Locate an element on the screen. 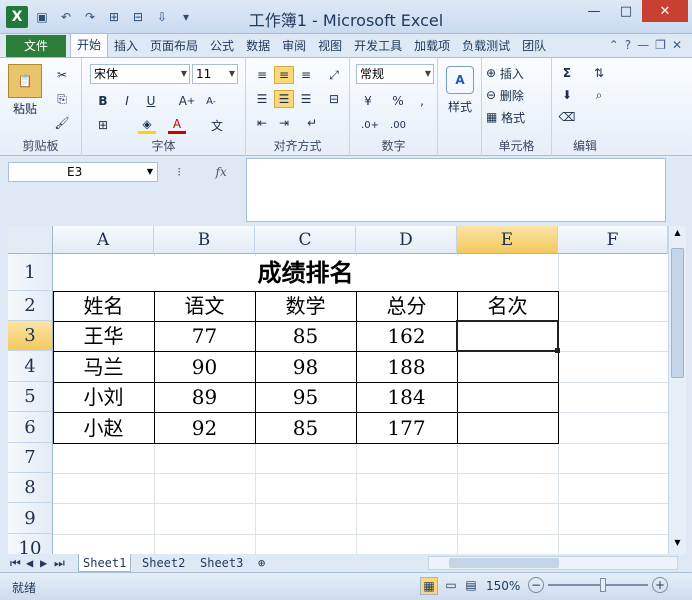  close-button: ✕ is located at coordinates (665, 11).